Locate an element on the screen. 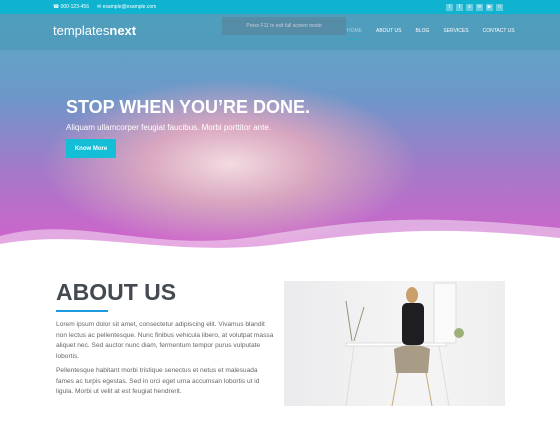 The height and width of the screenshot is (436, 560). fullscreen-toast: Press F11 to exit full screen mode is located at coordinates (284, 26).